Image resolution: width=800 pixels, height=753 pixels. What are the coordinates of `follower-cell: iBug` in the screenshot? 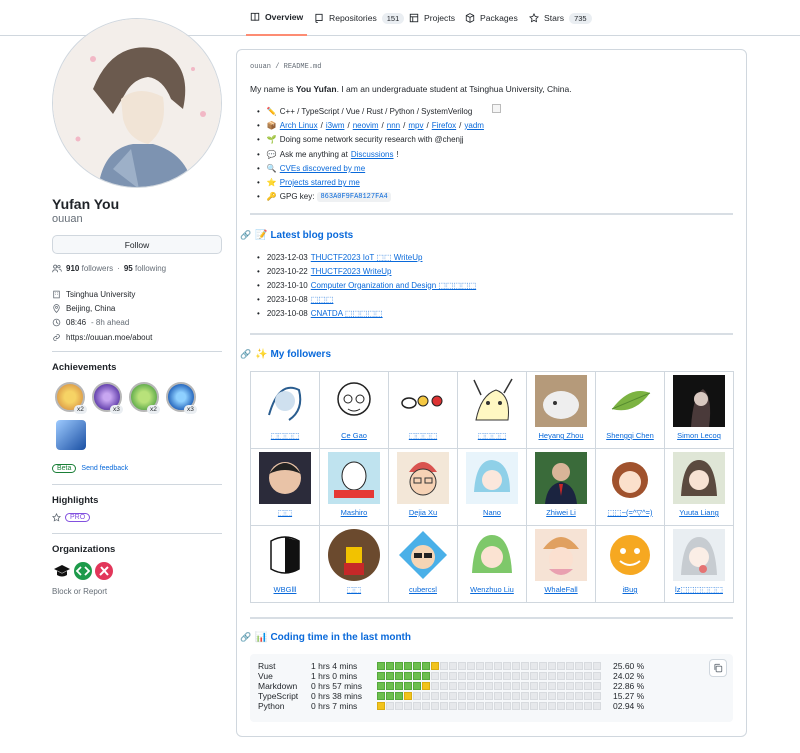 It's located at (630, 564).